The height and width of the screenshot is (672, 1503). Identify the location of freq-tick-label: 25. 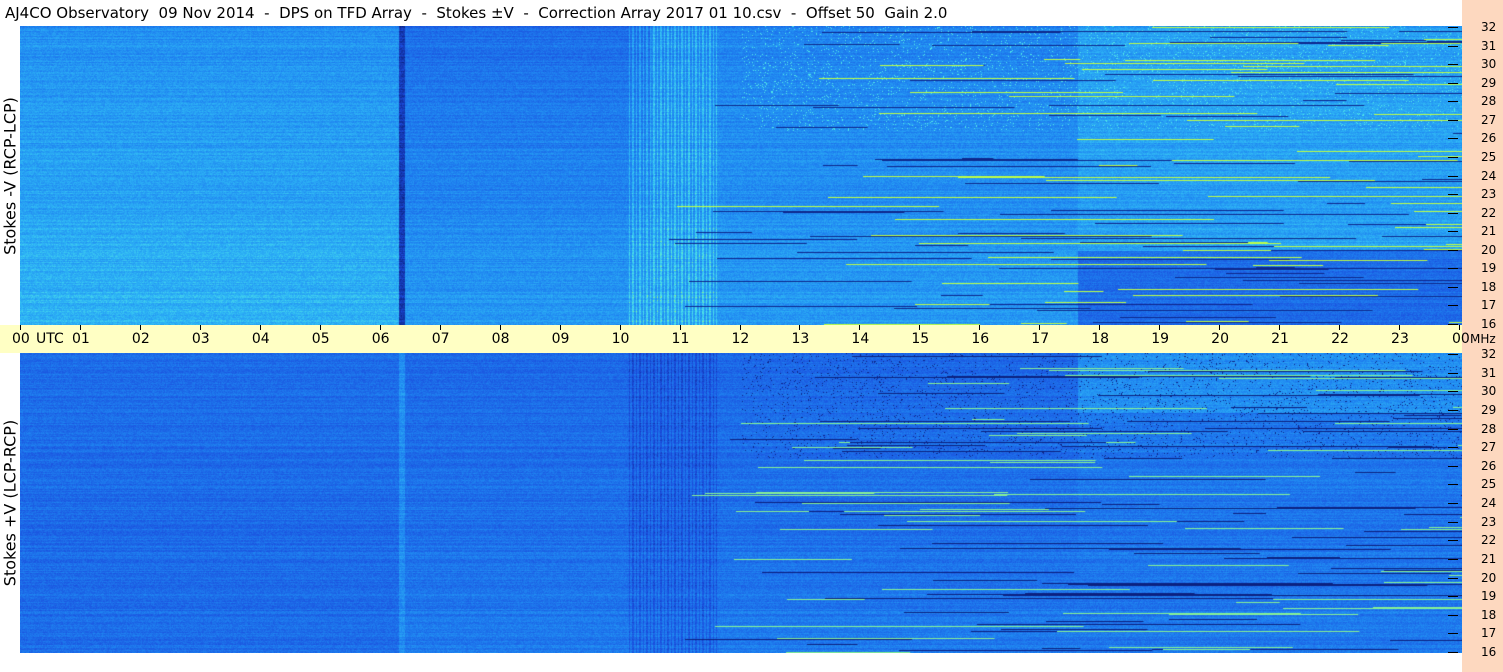
(1489, 484).